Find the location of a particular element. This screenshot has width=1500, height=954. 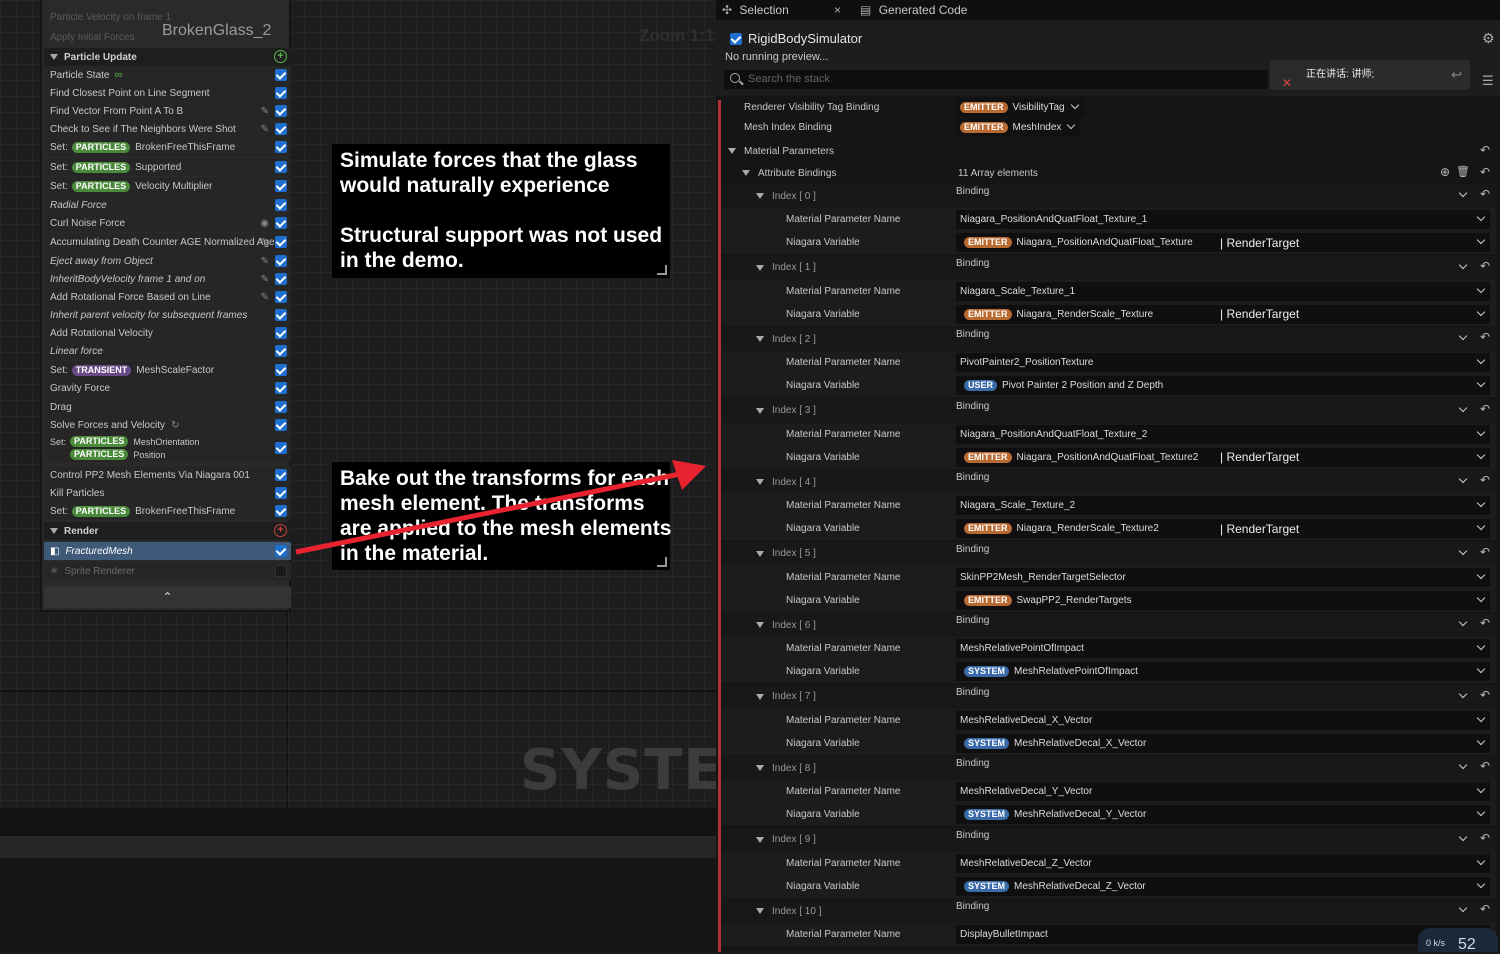

niagara-variable-dropdown: USER Pivot Painter 2 Position and Z Depth is located at coordinates (1223, 385).